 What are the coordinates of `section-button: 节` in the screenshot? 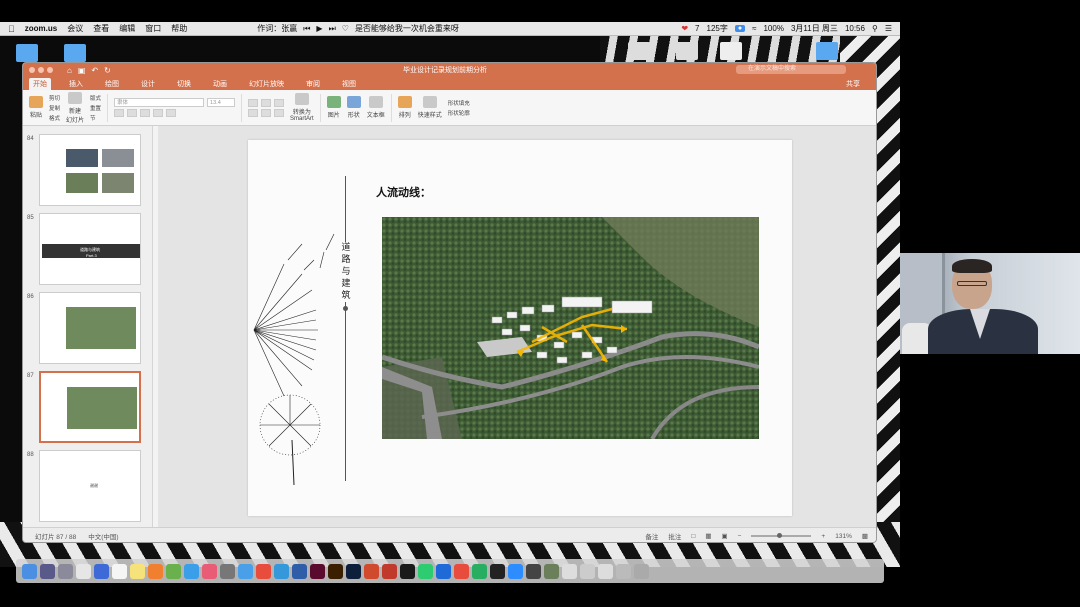 It's located at (95, 118).